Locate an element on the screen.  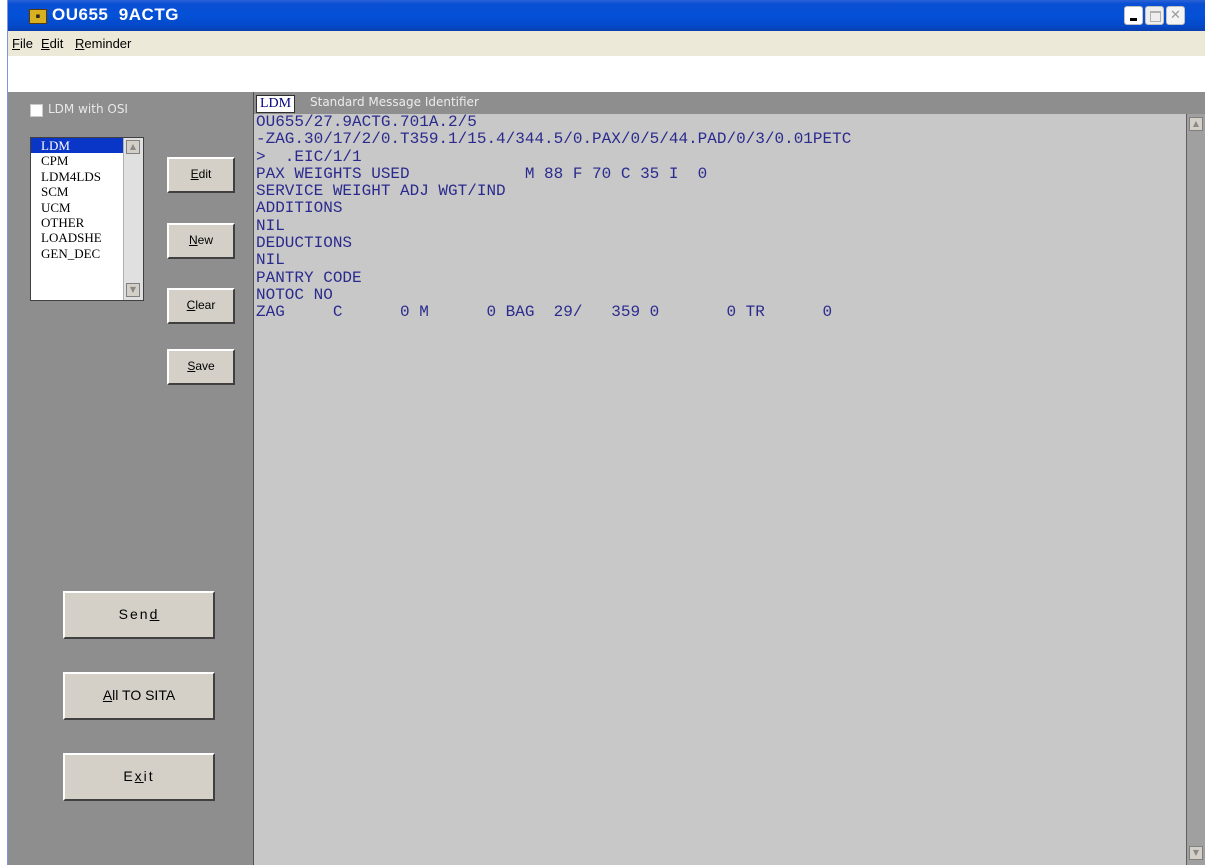
menu-file: File is located at coordinates (22, 43).